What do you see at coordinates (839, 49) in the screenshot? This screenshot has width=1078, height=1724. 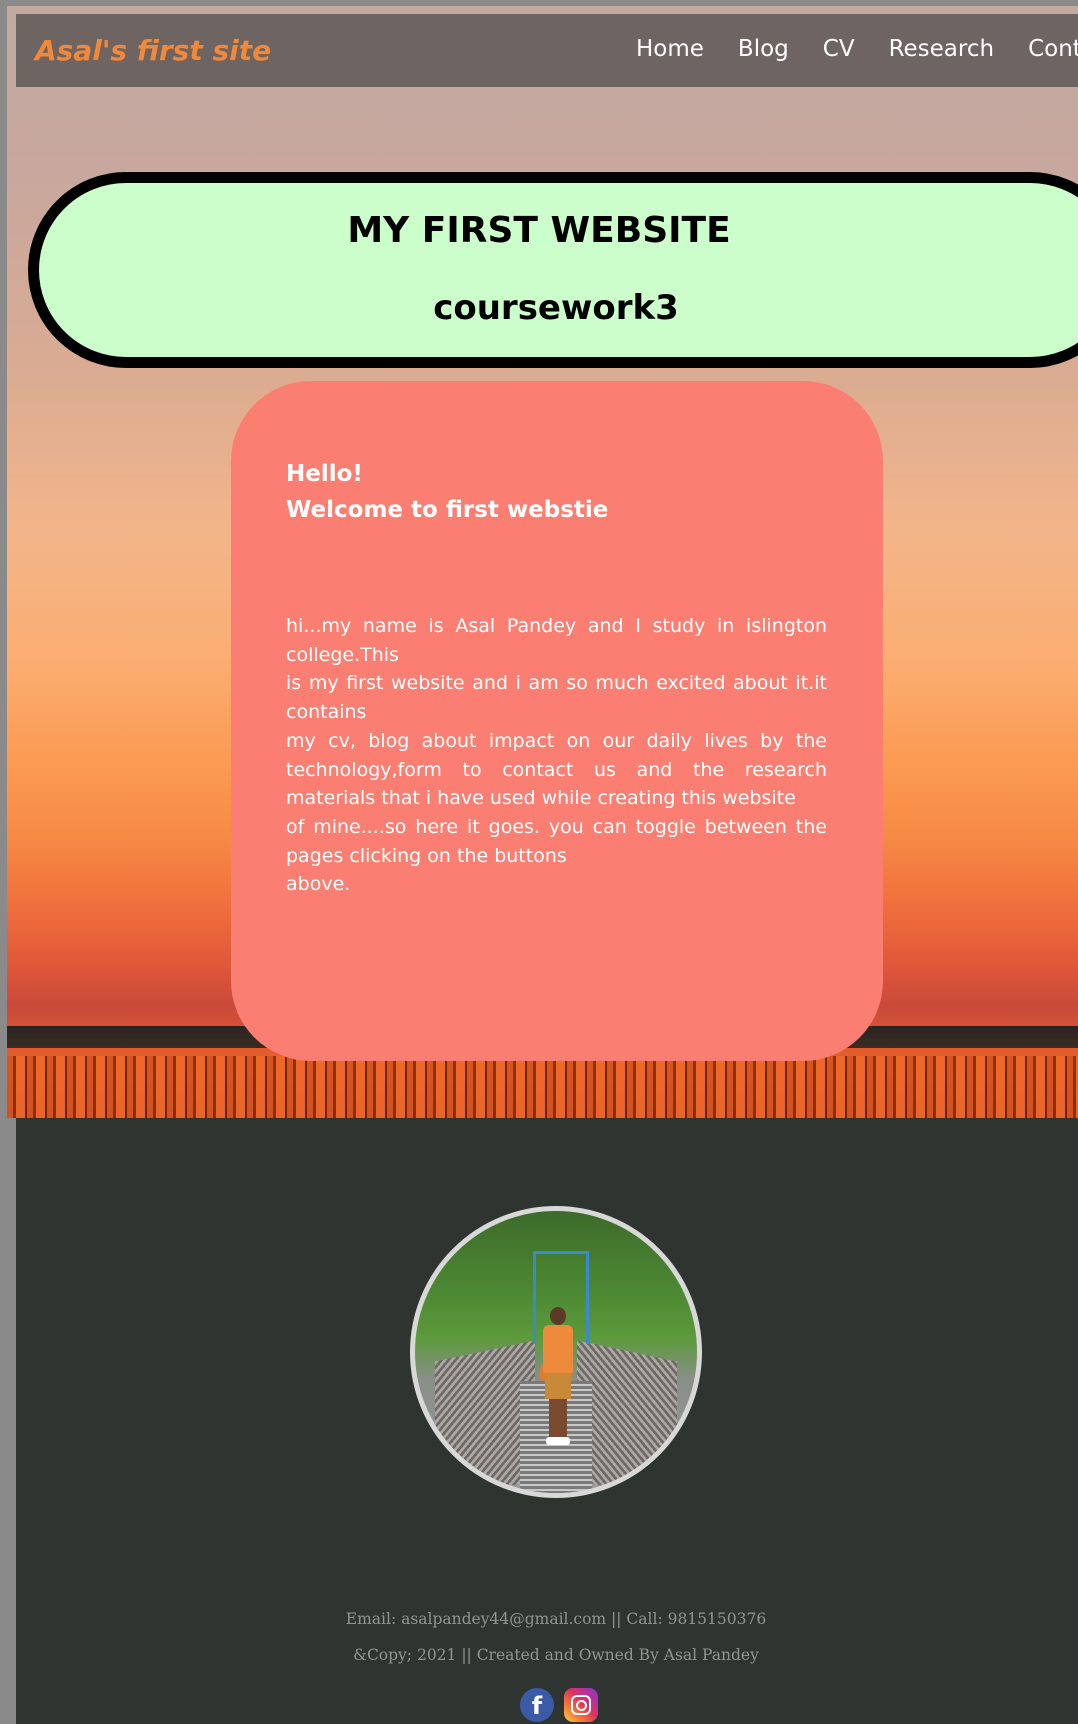 I see `nav-link-cv: CV` at bounding box center [839, 49].